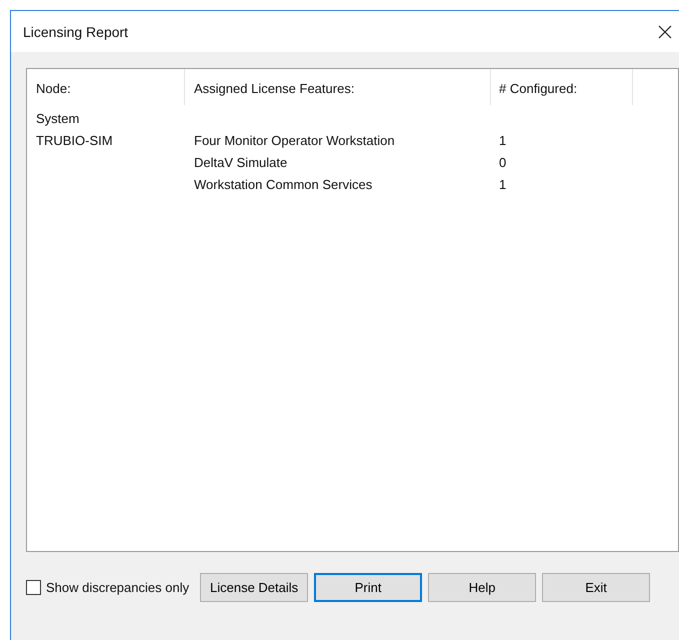 The width and height of the screenshot is (679, 640). Describe the element at coordinates (106, 87) in the screenshot. I see `column-header: Node:` at that location.